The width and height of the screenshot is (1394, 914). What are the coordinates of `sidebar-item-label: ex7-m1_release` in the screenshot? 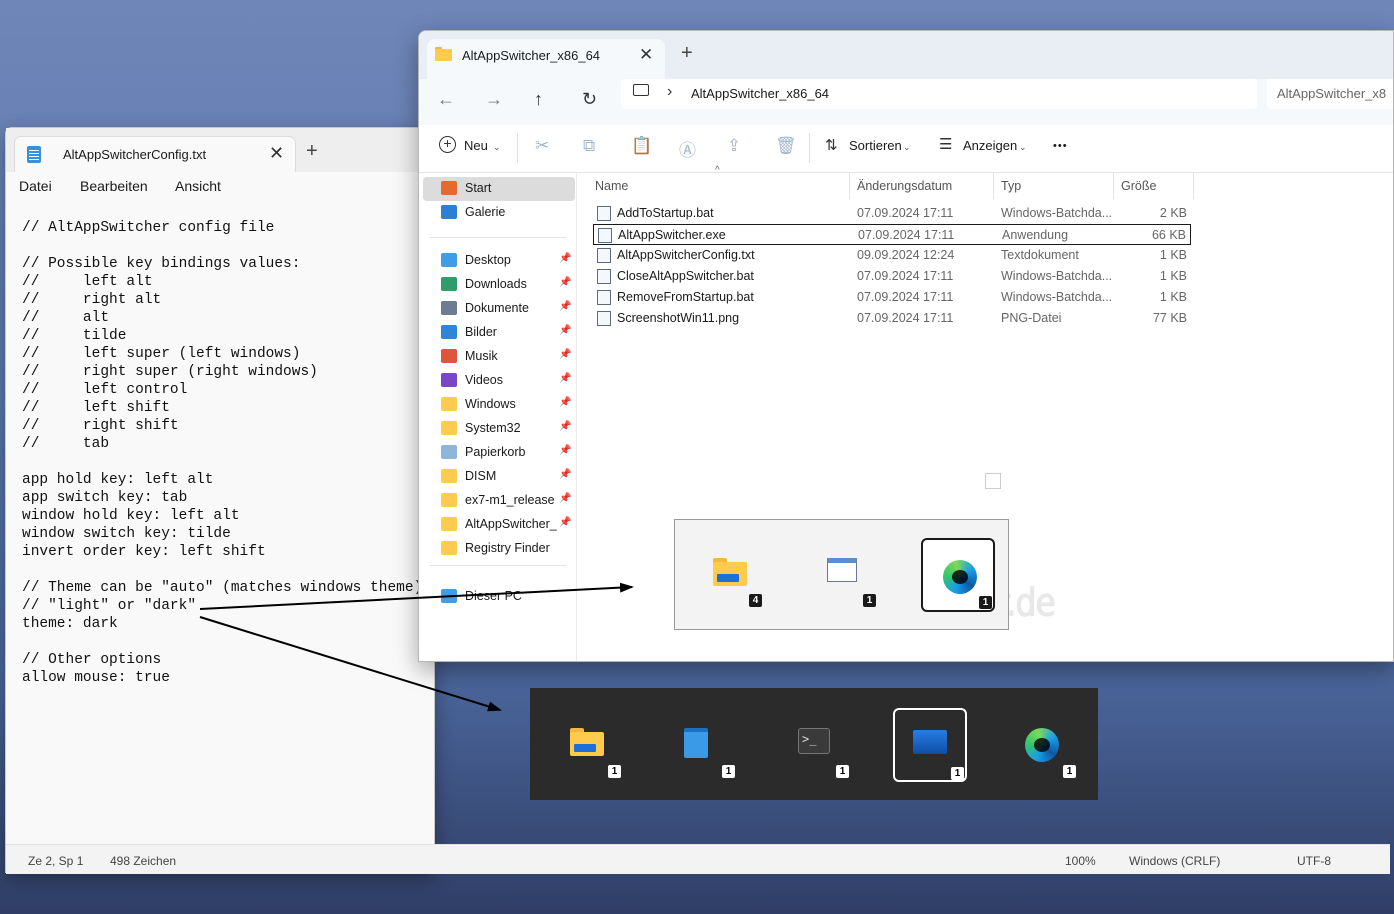 It's located at (510, 500).